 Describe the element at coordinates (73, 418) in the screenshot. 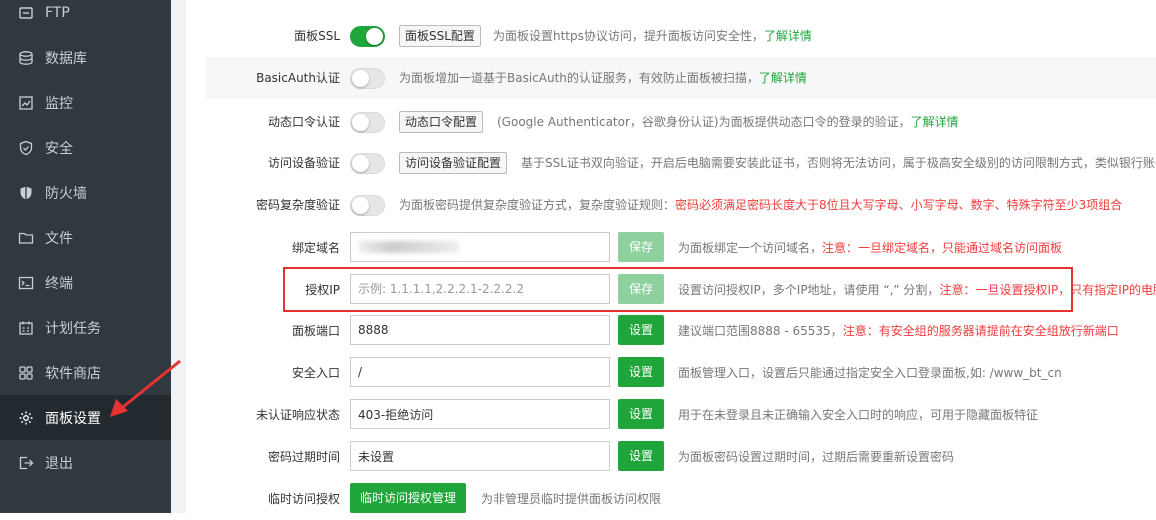

I see `sidebar-item-label: 面板设置` at that location.